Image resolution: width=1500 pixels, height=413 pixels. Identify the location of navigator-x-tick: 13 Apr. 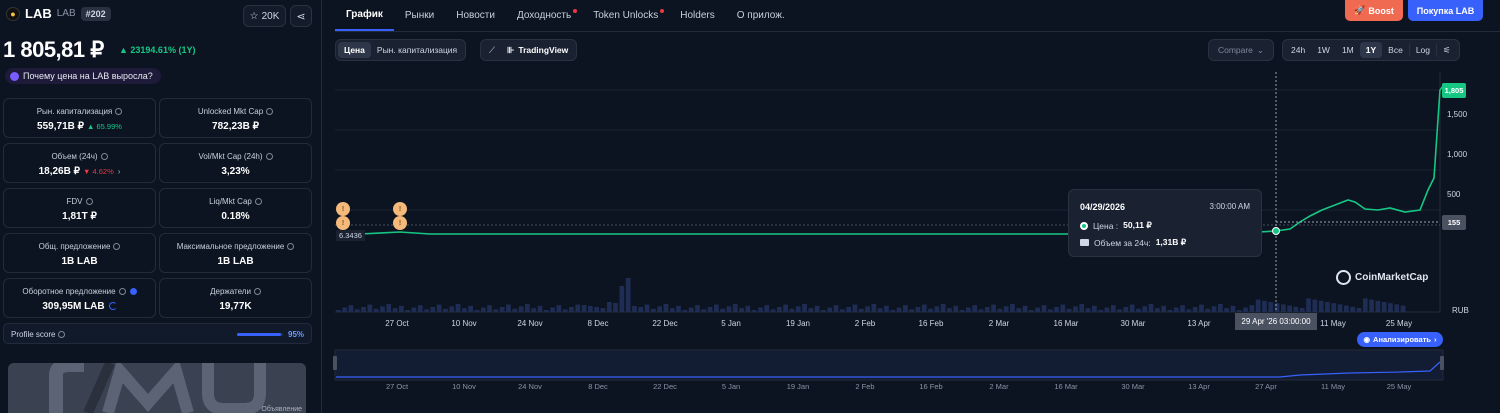
(1199, 386).